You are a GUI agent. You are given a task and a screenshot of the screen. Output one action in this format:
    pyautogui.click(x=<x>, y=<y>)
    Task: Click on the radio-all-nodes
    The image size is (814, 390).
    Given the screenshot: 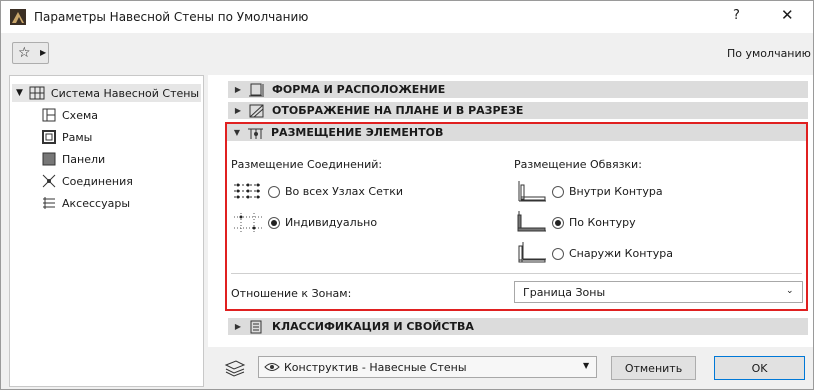 What is the action you would take?
    pyautogui.click(x=274, y=192)
    